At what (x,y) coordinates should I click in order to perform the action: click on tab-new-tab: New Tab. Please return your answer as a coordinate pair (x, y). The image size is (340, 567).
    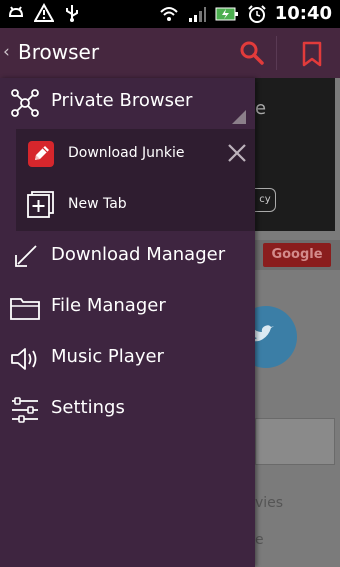
    Looking at the image, I should click on (135, 205).